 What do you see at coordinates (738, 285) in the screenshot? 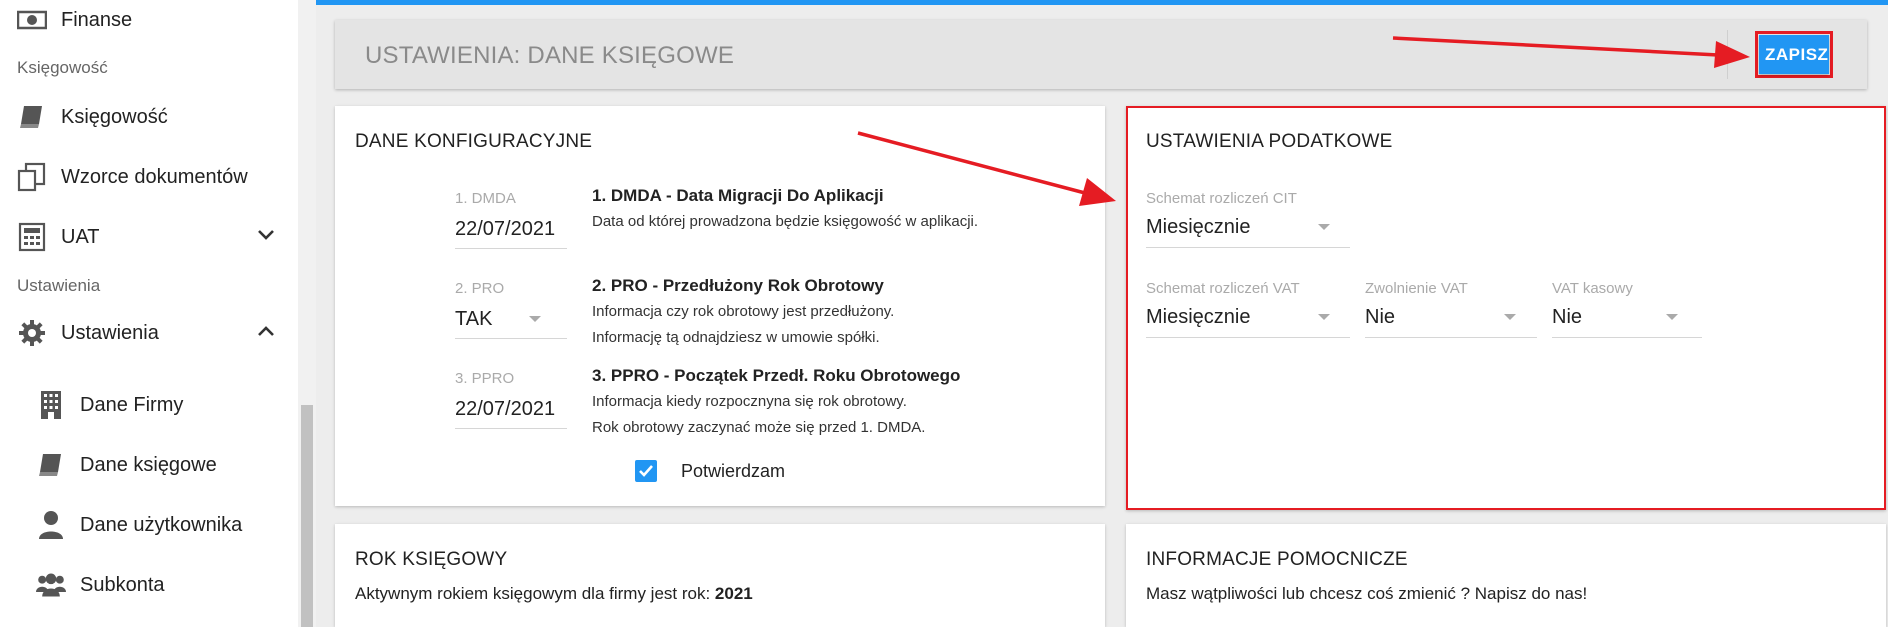
I see `pro-desc-title: 2. PRO - Przedłużony Rok Obrotowy` at bounding box center [738, 285].